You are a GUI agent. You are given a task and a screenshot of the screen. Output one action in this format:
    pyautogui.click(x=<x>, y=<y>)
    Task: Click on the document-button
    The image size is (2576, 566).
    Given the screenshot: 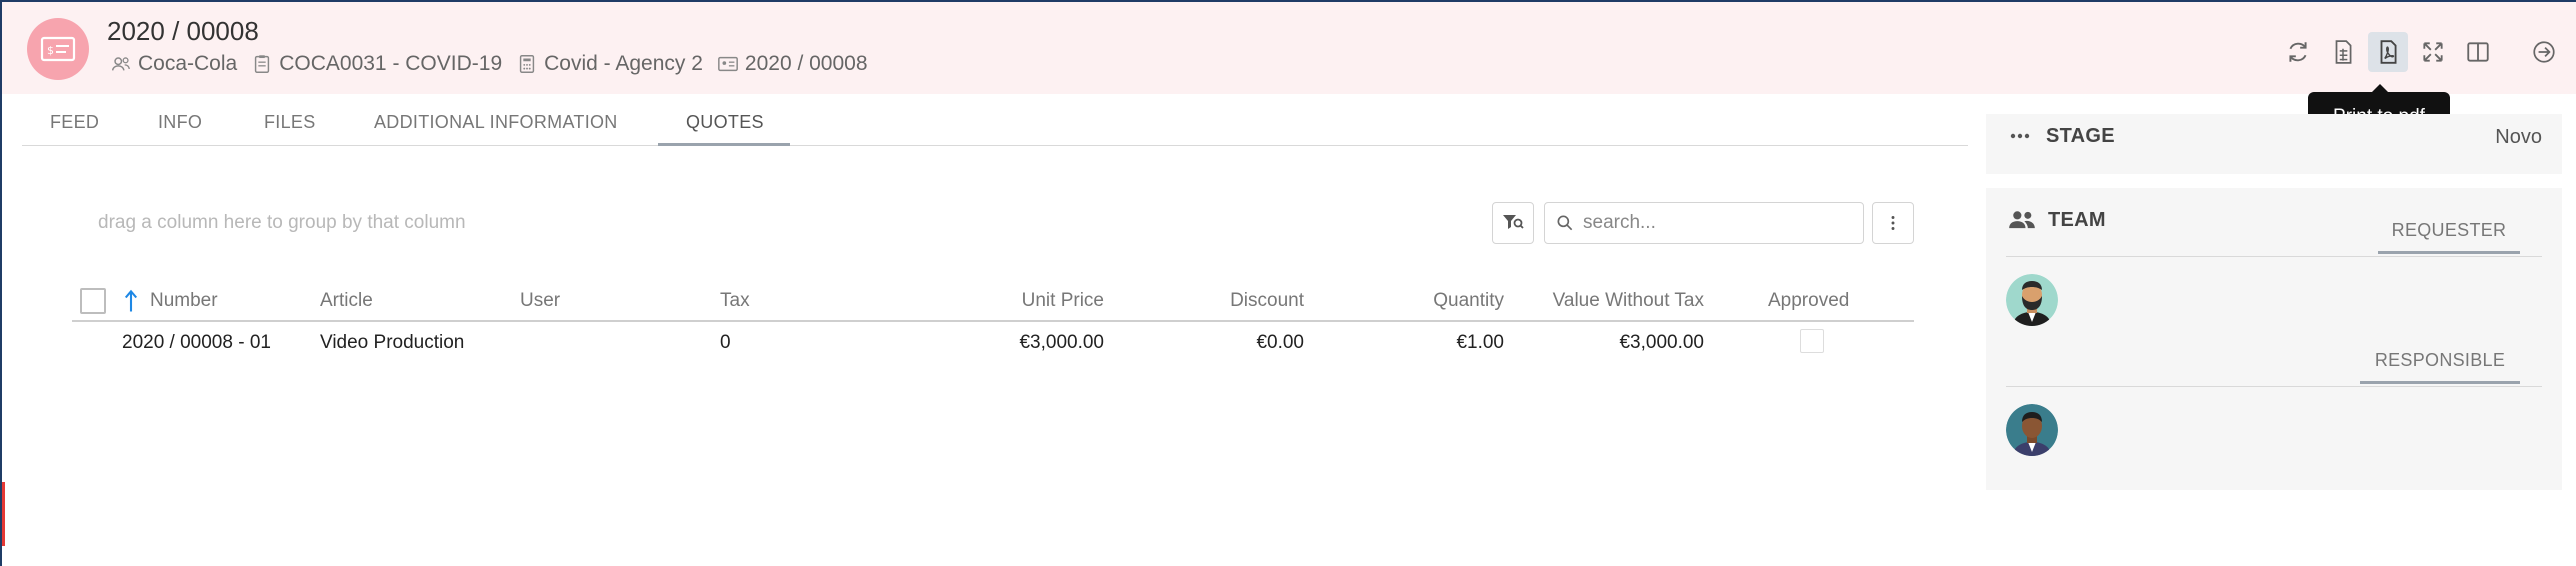 What is the action you would take?
    pyautogui.click(x=2343, y=52)
    